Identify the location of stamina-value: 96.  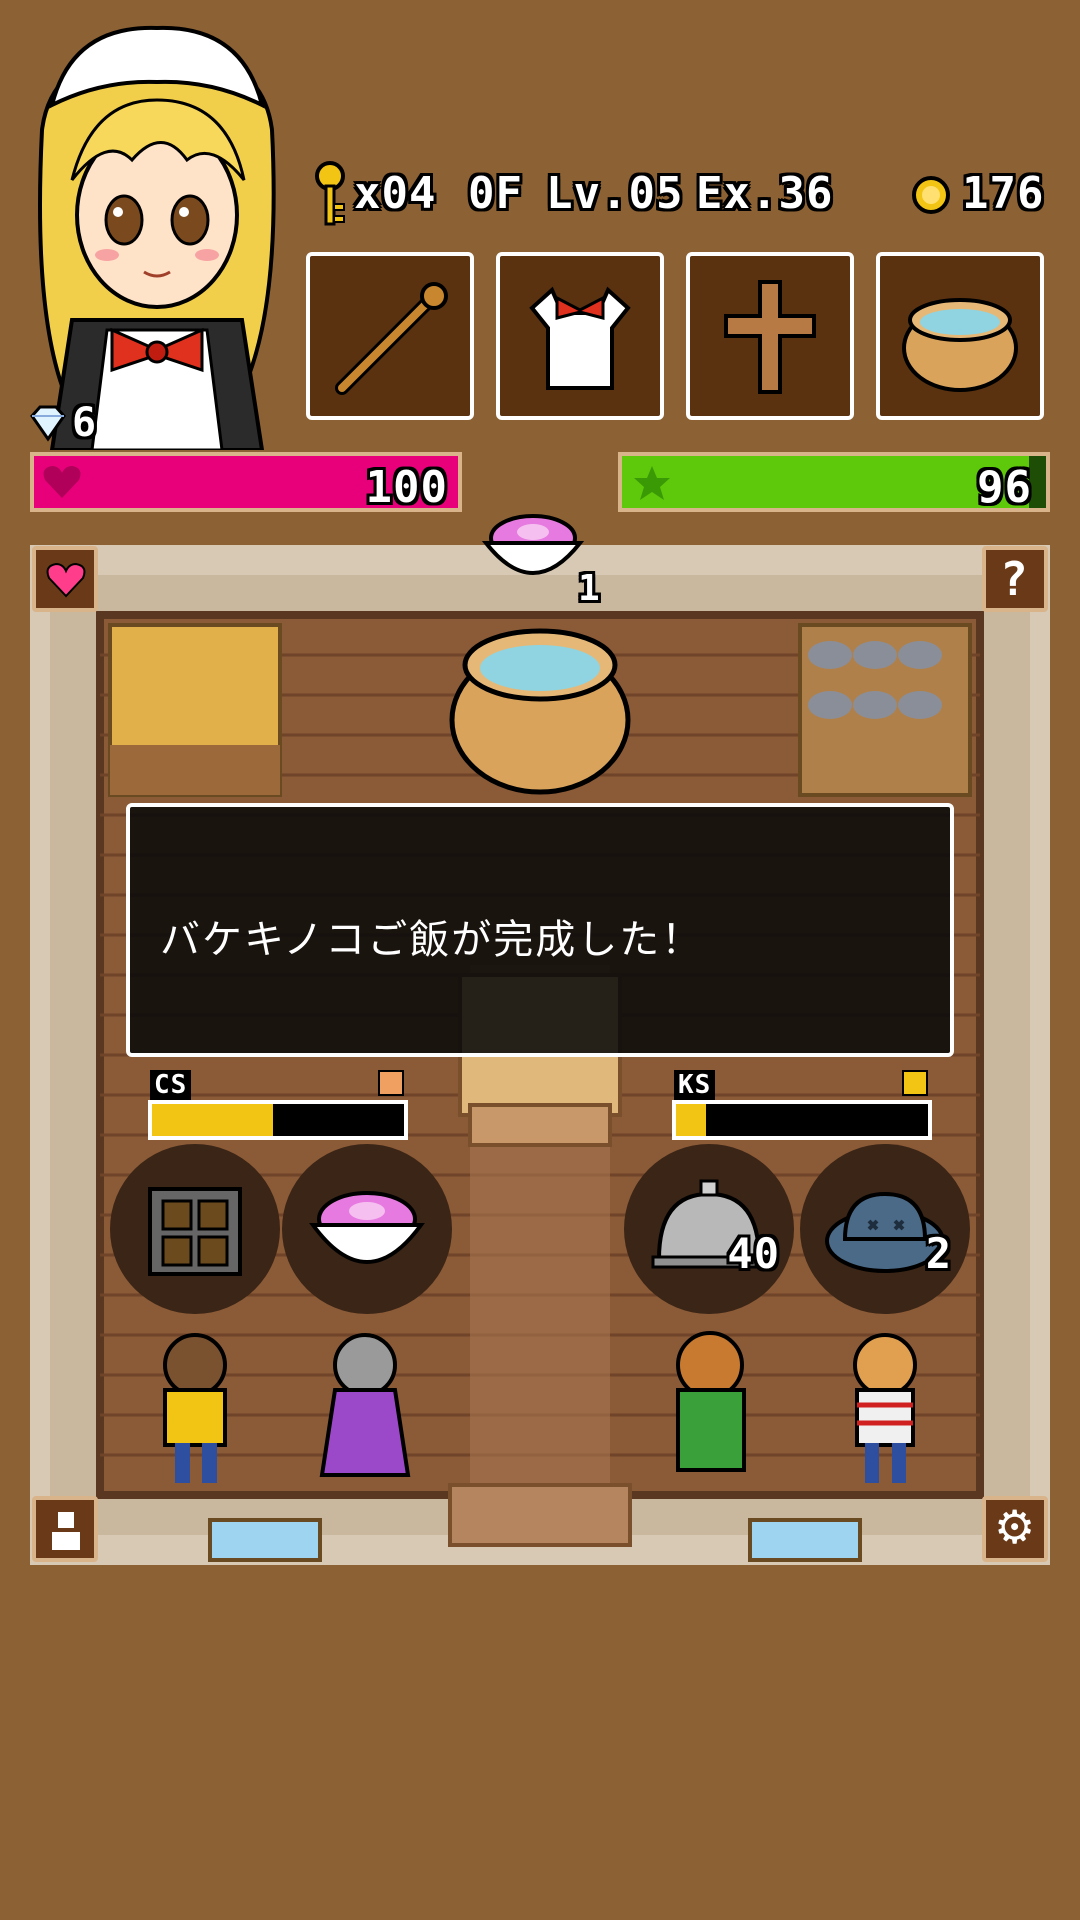
(1004, 487).